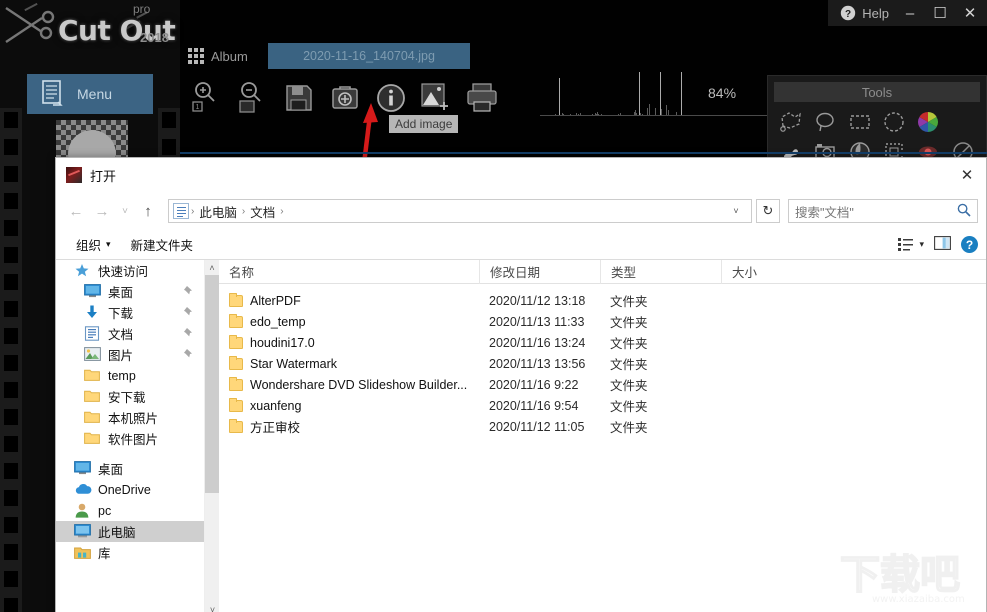 The image size is (987, 612). What do you see at coordinates (130, 333) in the screenshot?
I see `sidebar-item-3: 文档` at bounding box center [130, 333].